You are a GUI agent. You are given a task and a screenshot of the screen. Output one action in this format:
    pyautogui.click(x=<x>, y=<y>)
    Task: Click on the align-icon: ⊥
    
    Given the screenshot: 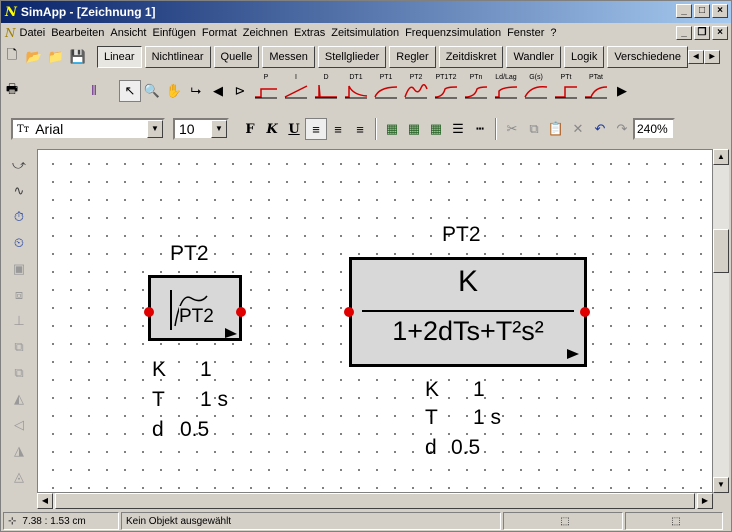 What is the action you would take?
    pyautogui.click(x=19, y=321)
    